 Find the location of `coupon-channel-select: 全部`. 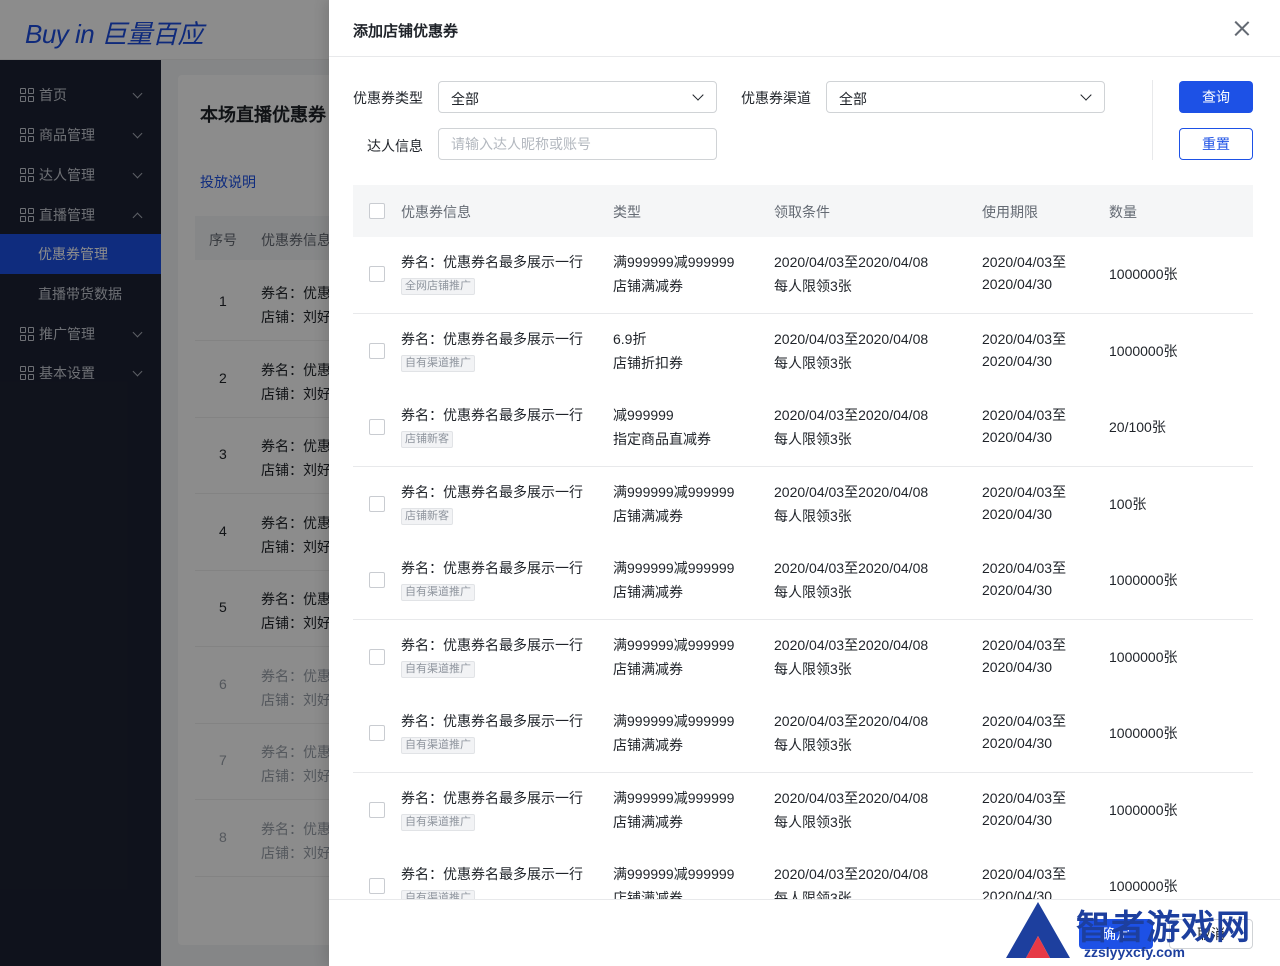

coupon-channel-select: 全部 is located at coordinates (965, 97).